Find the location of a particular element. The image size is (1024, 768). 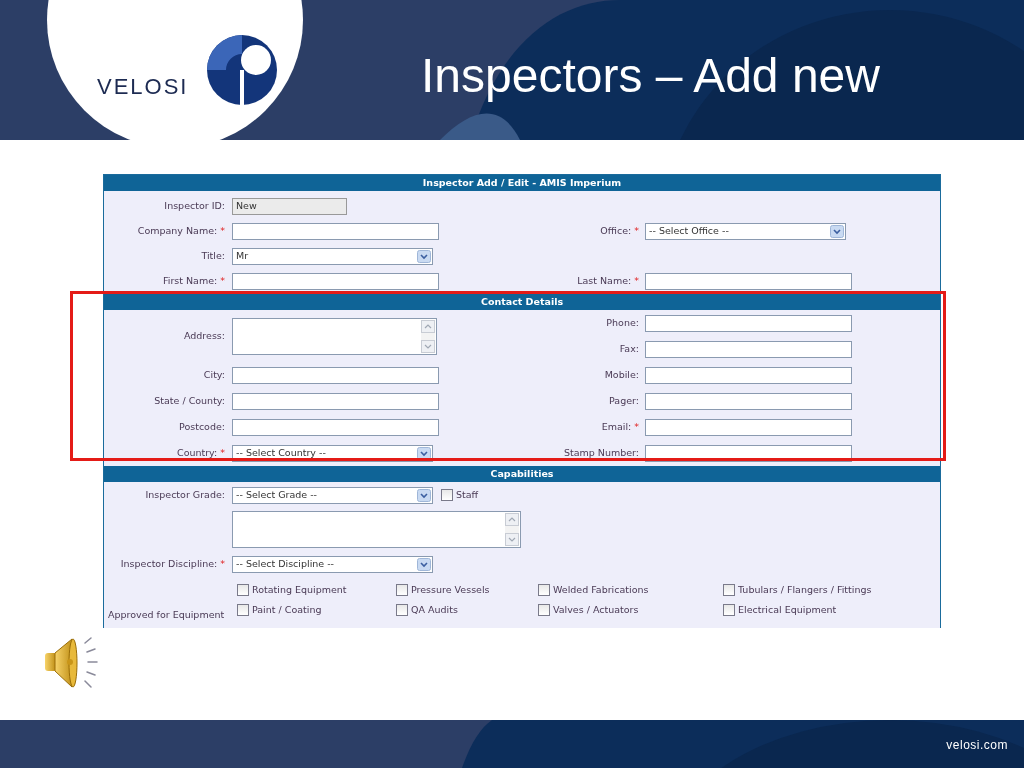

footer-text: velosi.com is located at coordinates (977, 745).